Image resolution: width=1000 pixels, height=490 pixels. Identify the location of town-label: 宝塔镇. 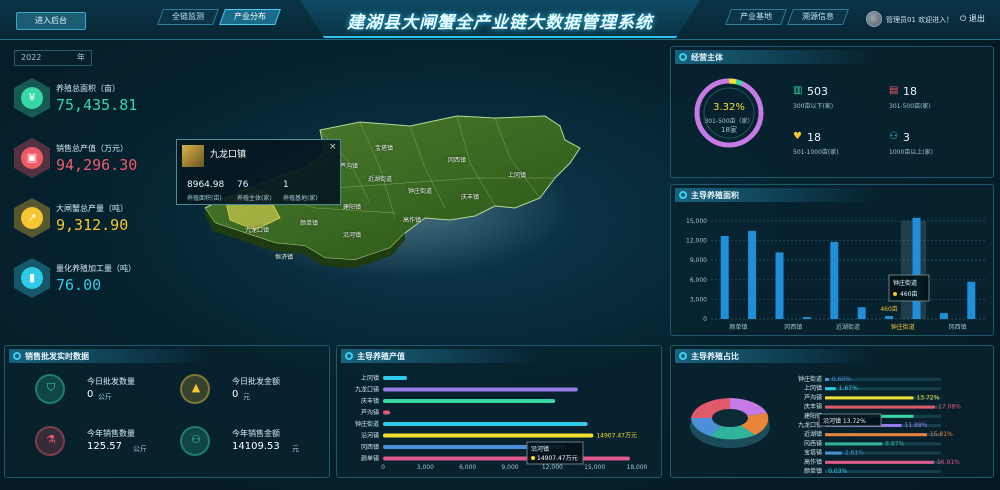
(384, 147).